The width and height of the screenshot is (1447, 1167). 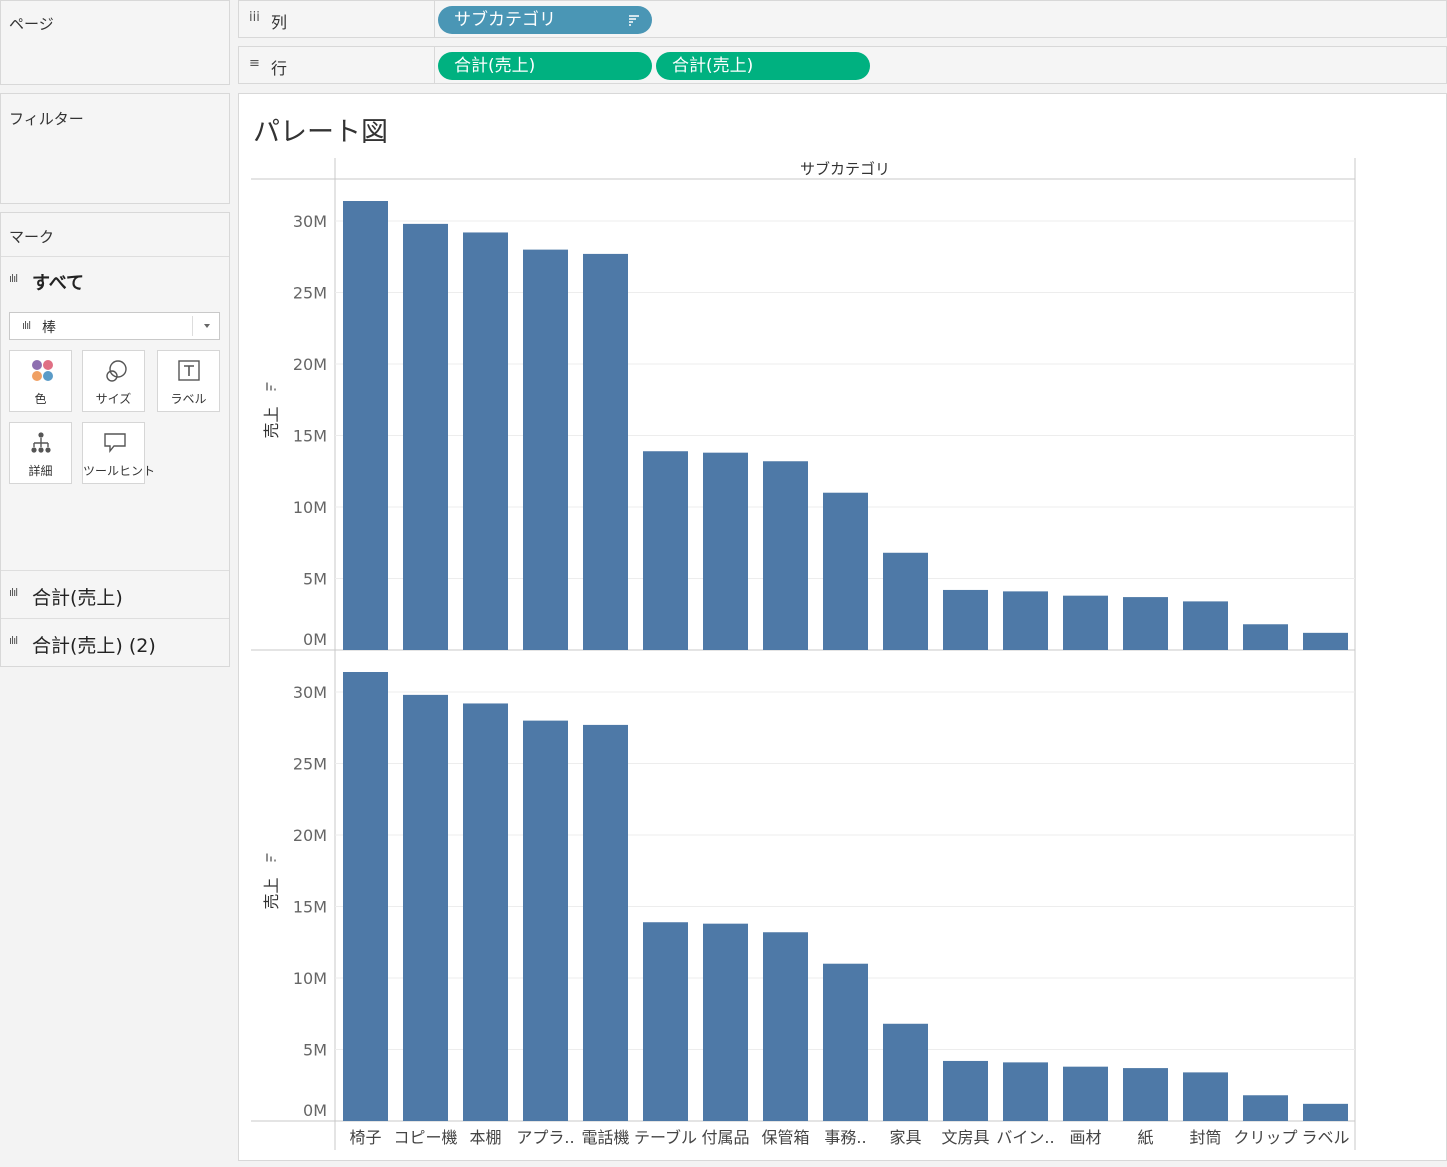 I want to click on size-button: サイズ, so click(x=113, y=381).